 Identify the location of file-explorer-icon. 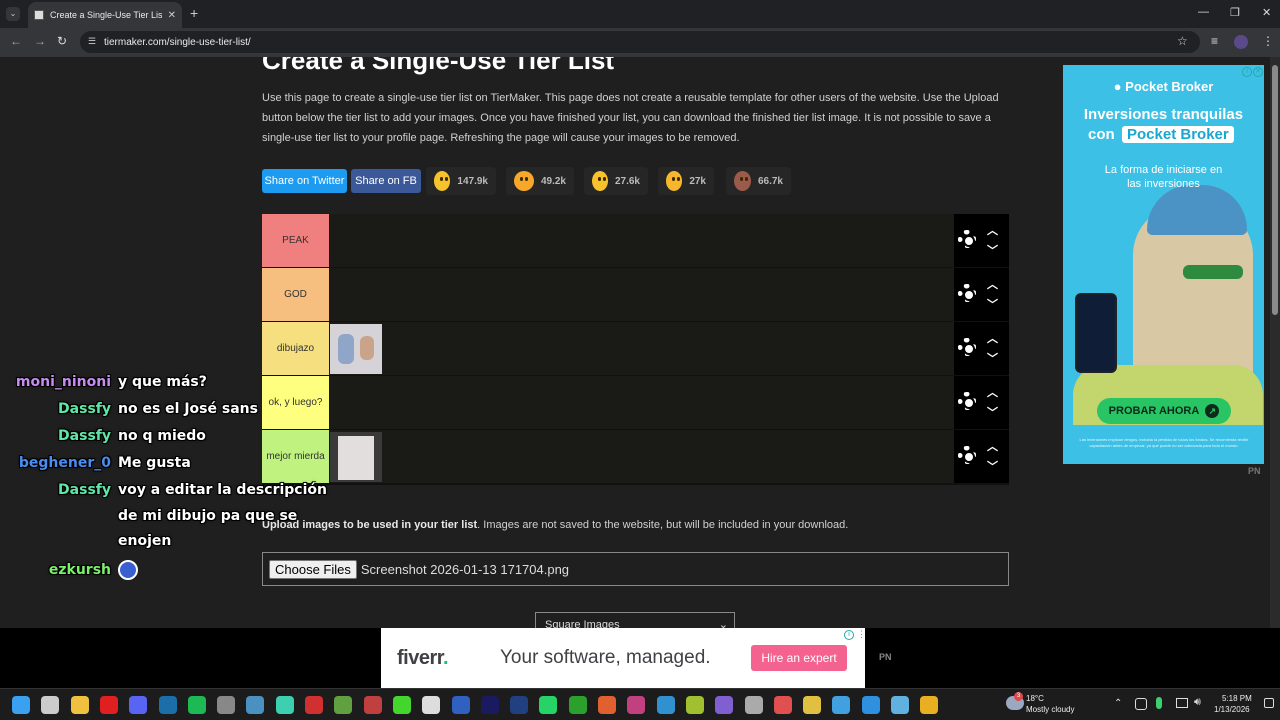
(79, 705).